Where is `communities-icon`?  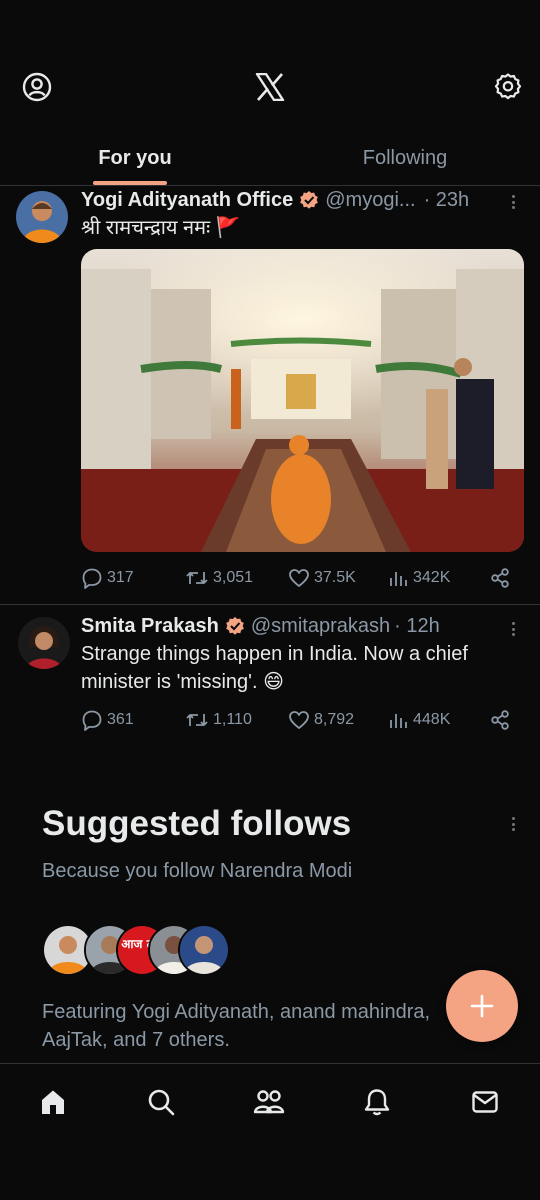
communities-icon is located at coordinates (269, 1102).